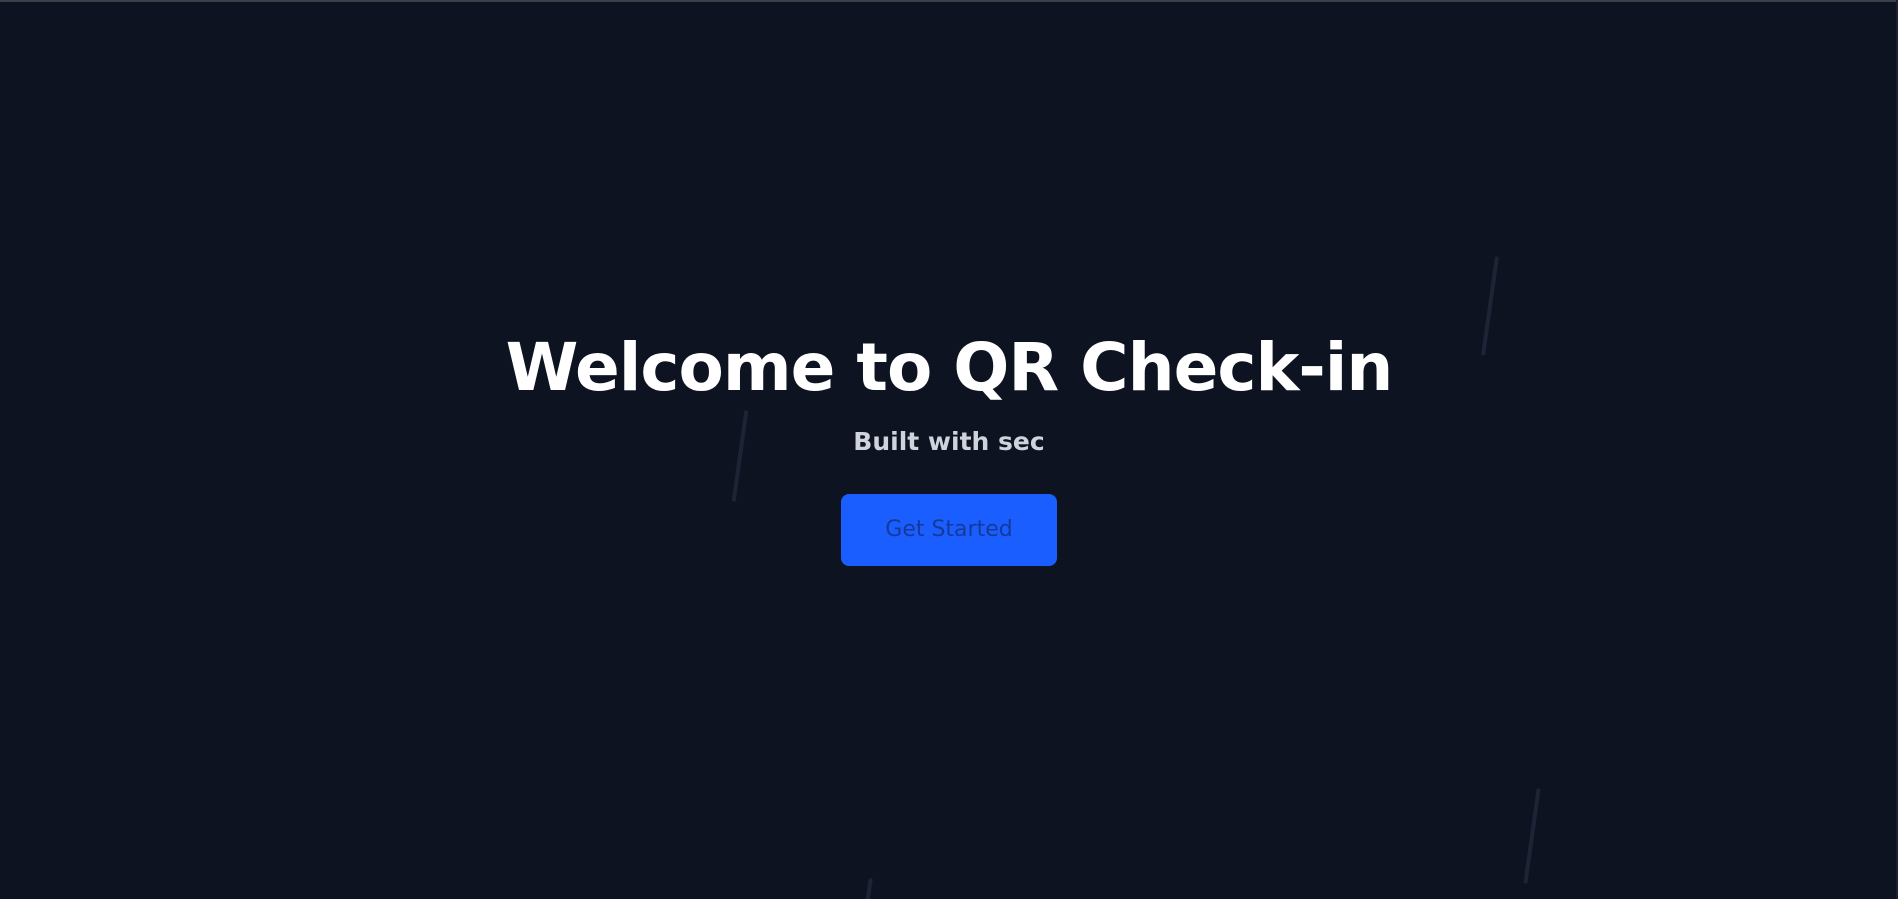  What do you see at coordinates (949, 530) in the screenshot?
I see `get-started-button: Get Started` at bounding box center [949, 530].